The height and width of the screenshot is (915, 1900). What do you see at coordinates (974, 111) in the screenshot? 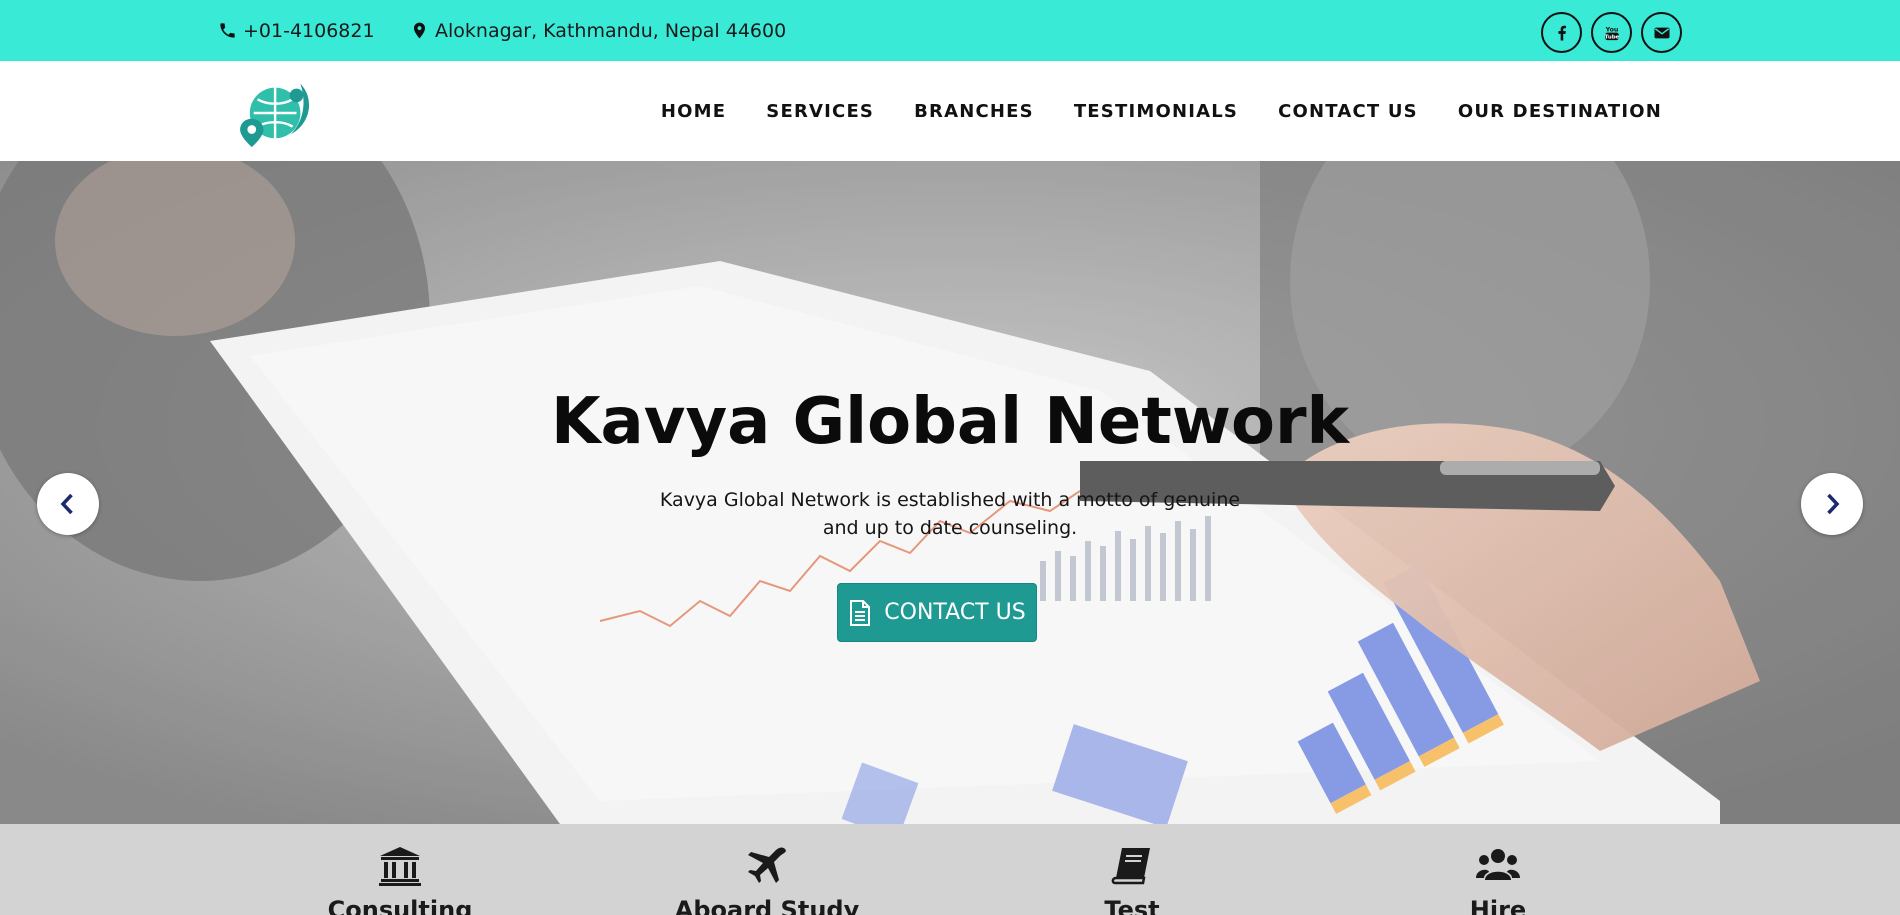
I see `nav-branches: BRANCHES` at bounding box center [974, 111].